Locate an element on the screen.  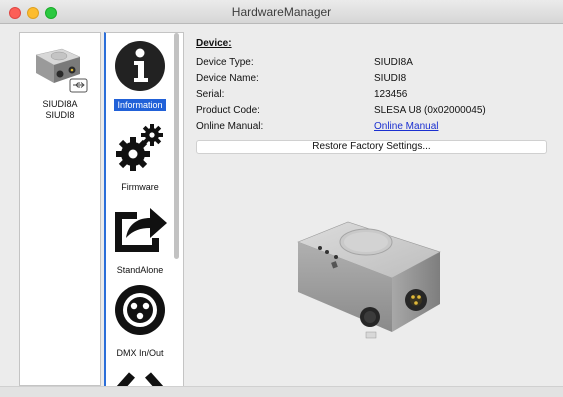
info-row-product-code: Product Code: SLESA U8 (0x02000045) is located at coordinates (374, 112).